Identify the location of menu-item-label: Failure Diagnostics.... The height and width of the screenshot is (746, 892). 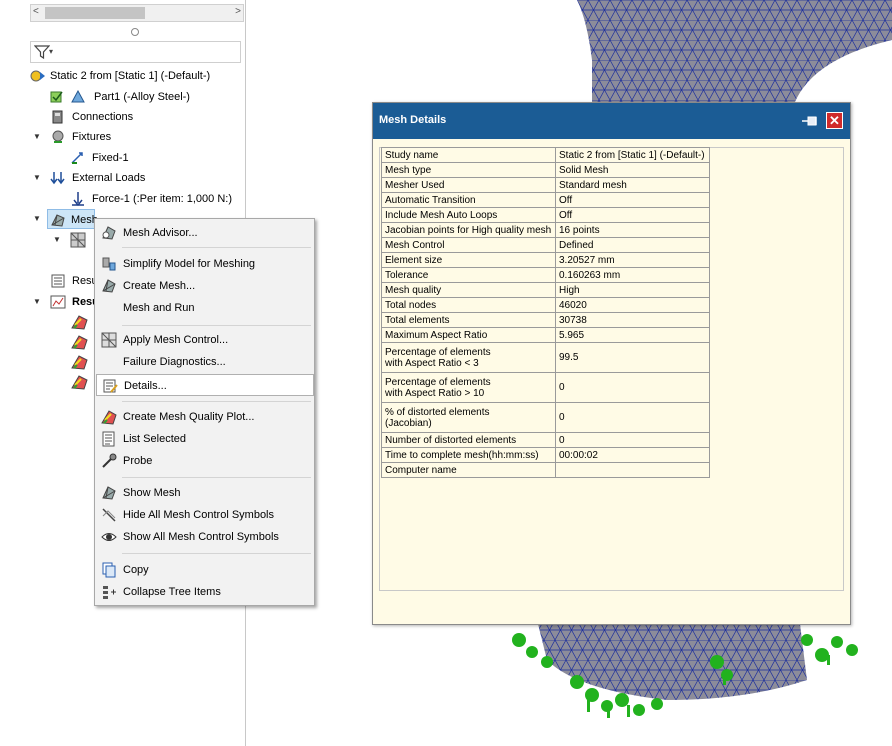
(174, 362).